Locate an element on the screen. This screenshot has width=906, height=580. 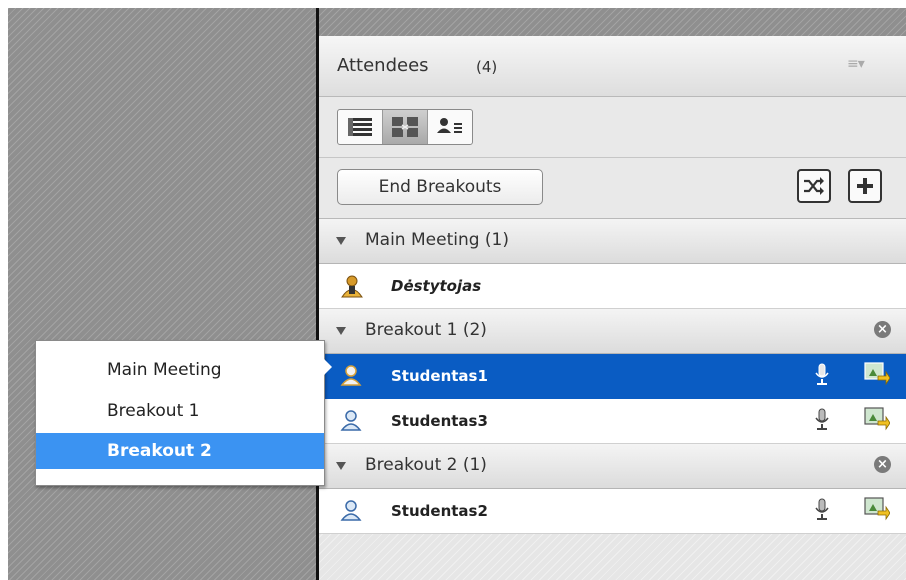
attendee-row: Studentas2 is located at coordinates (612, 511).